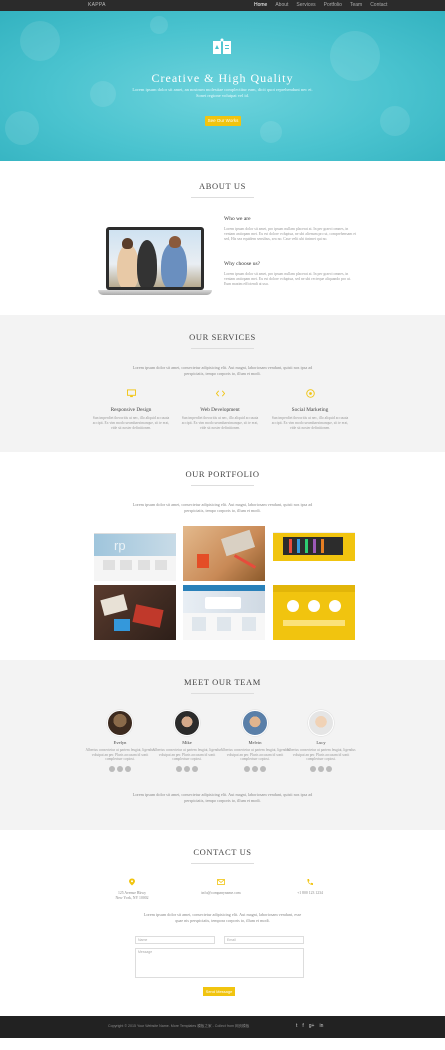 The height and width of the screenshot is (1050, 445). What do you see at coordinates (237, 219) in the screenshot?
I see `who-we-are-heading: Who we are` at bounding box center [237, 219].